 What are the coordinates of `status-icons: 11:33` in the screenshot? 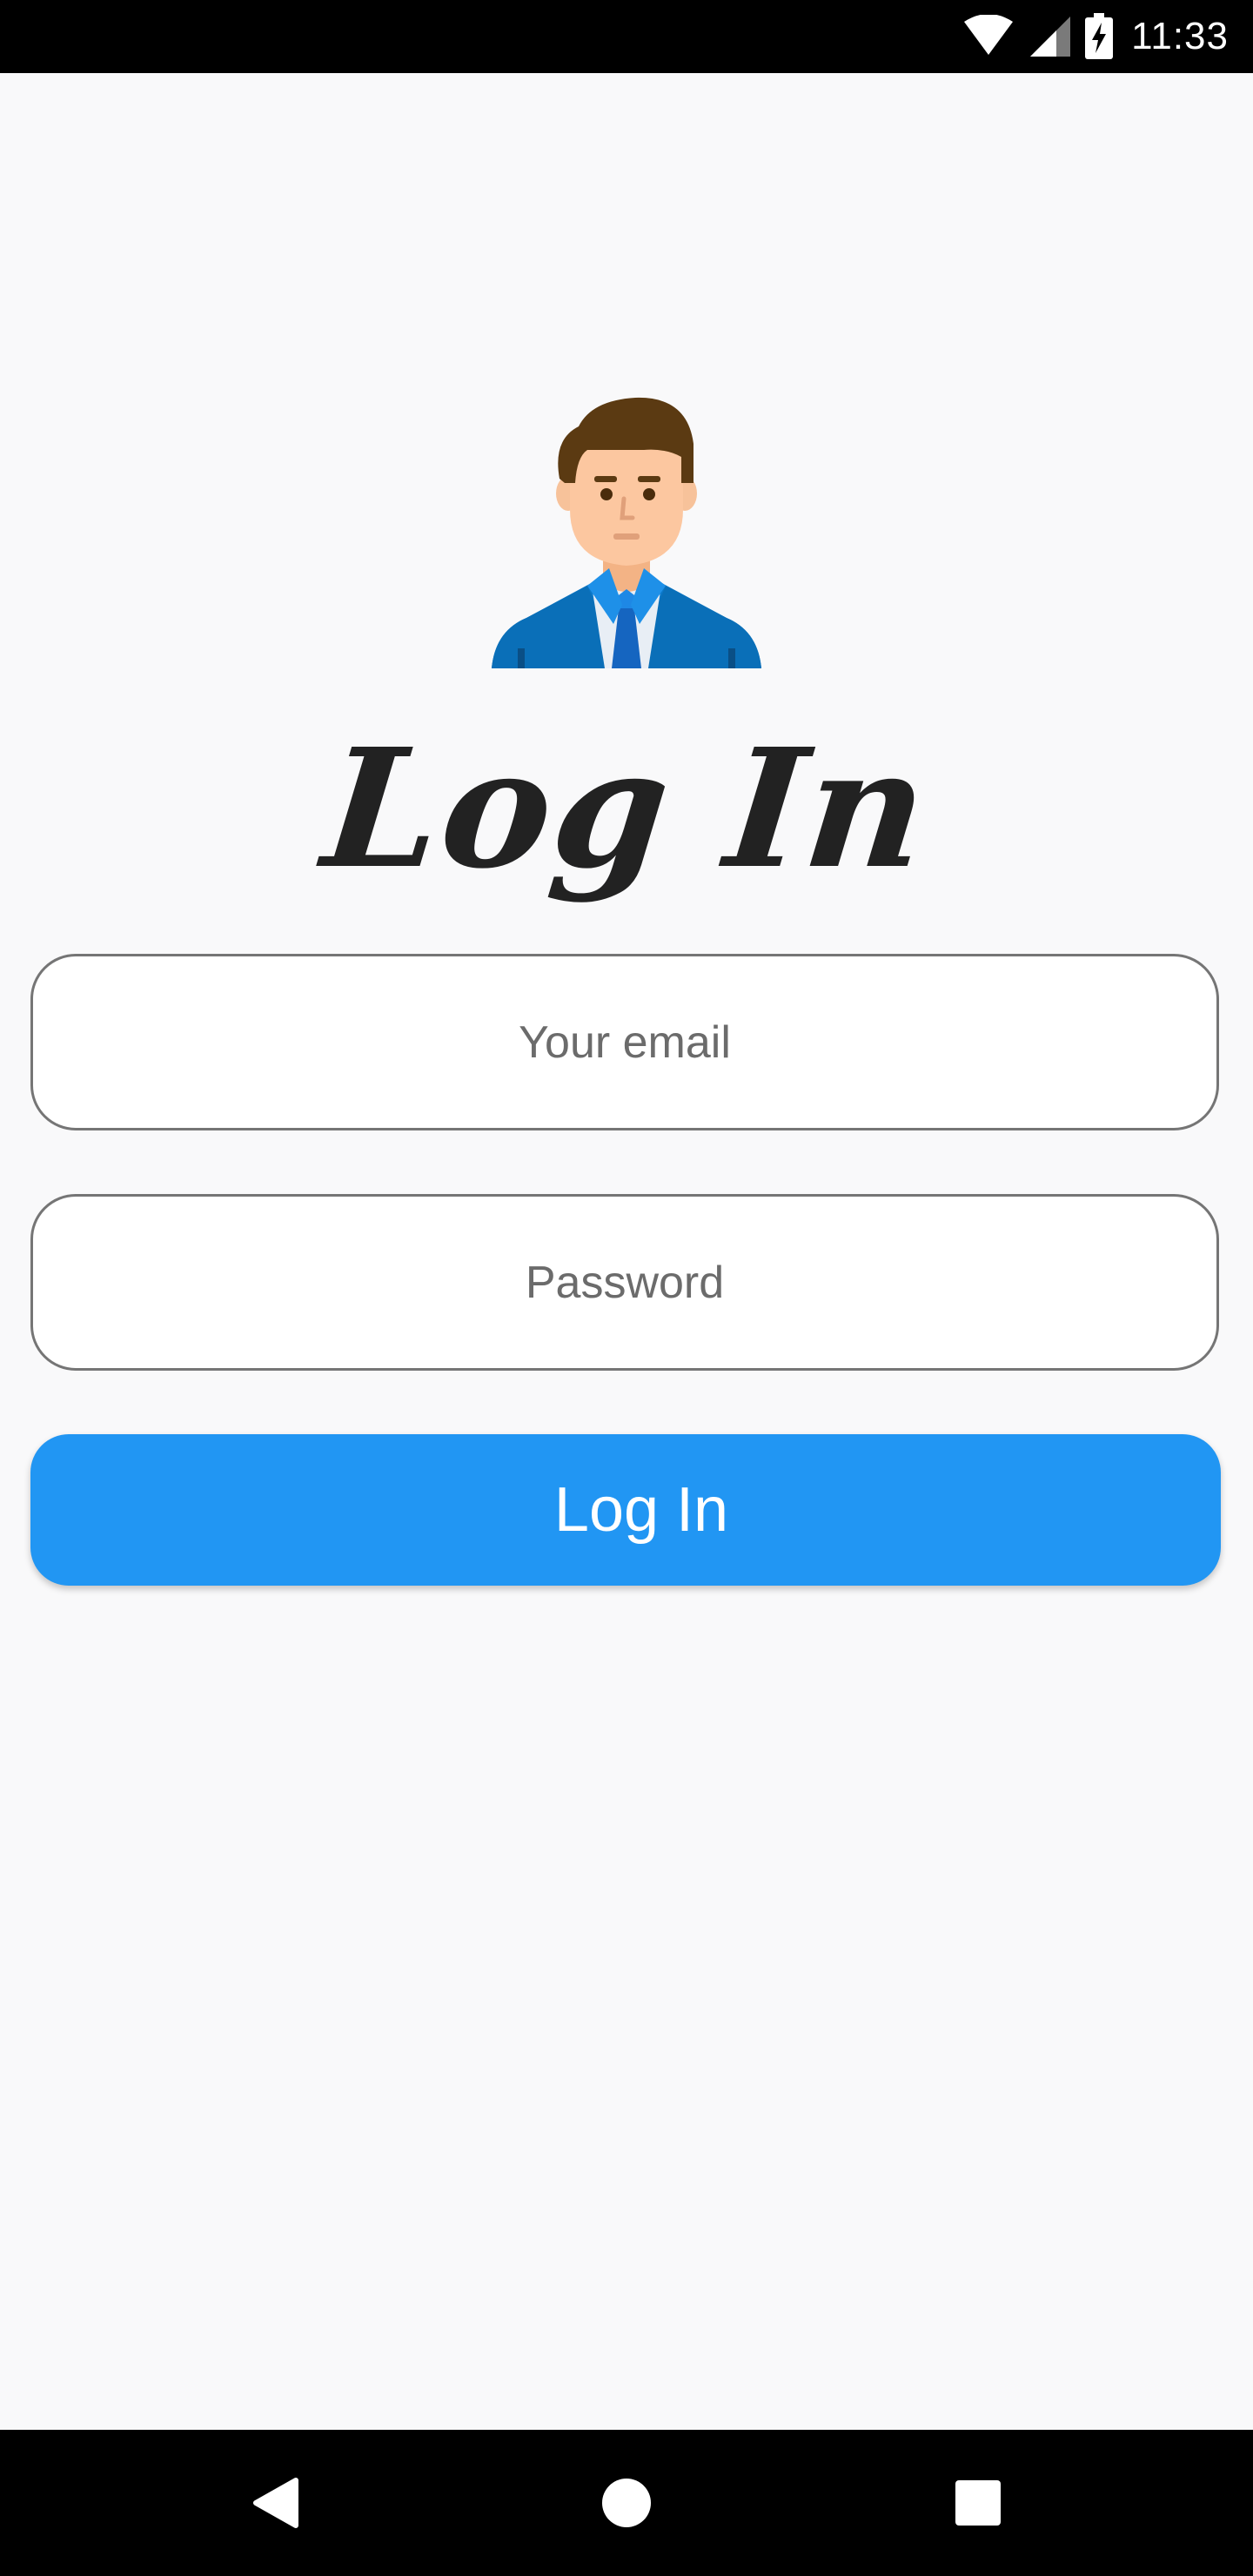 It's located at (1095, 37).